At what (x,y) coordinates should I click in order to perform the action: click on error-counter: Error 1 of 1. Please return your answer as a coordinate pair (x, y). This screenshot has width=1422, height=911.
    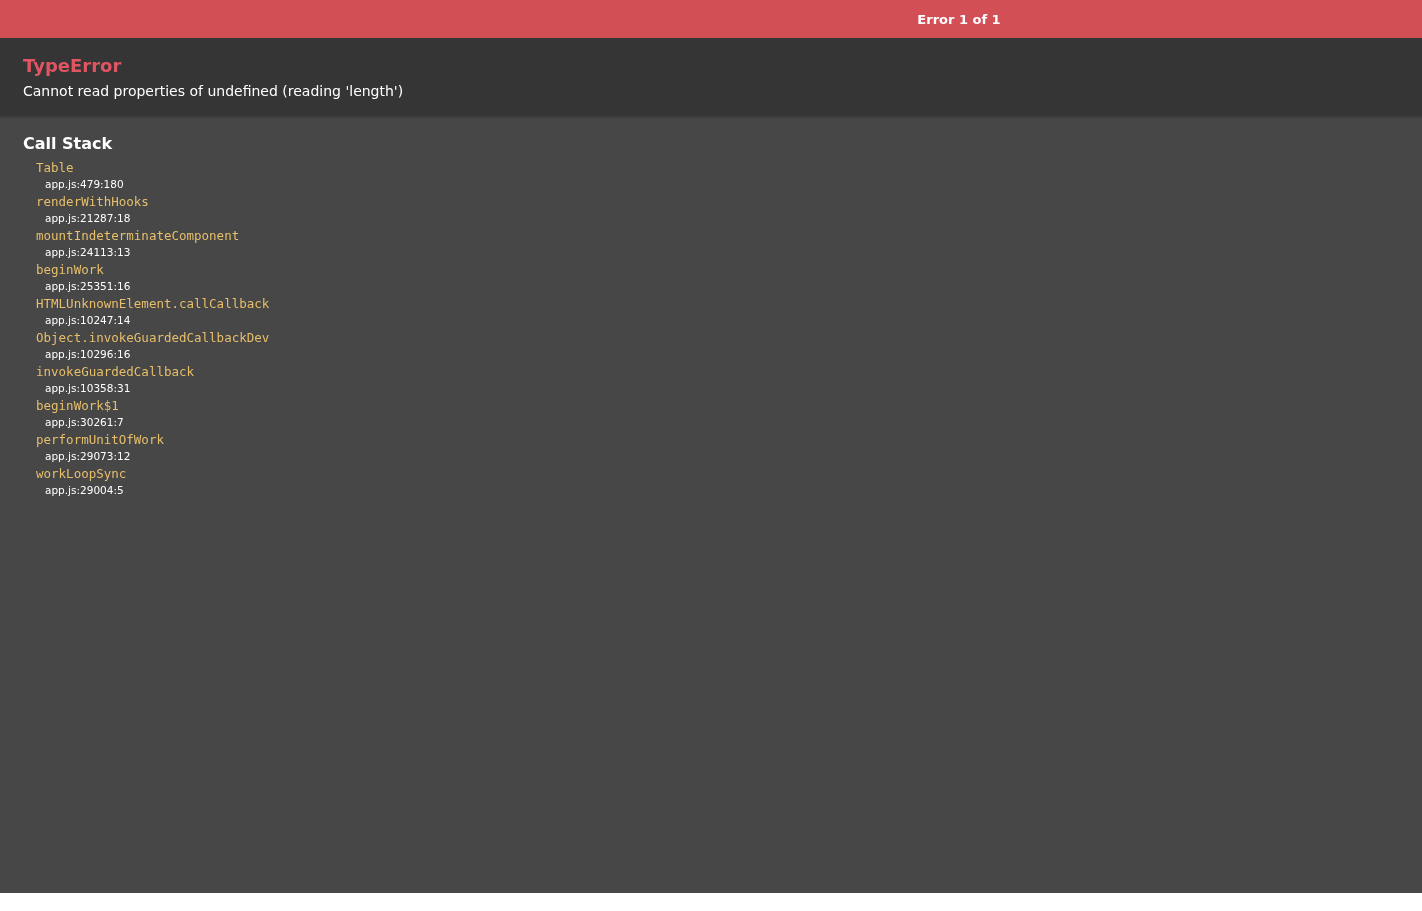
    Looking at the image, I should click on (959, 19).